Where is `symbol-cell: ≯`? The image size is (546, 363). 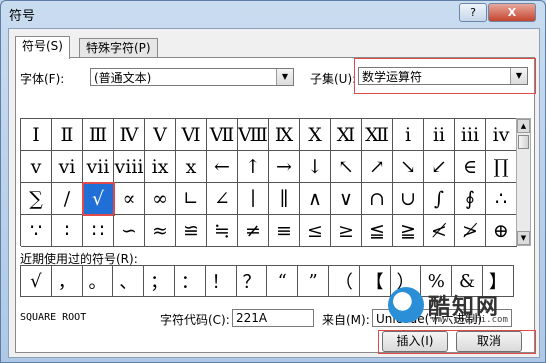
symbol-cell: ≯ is located at coordinates (470, 231).